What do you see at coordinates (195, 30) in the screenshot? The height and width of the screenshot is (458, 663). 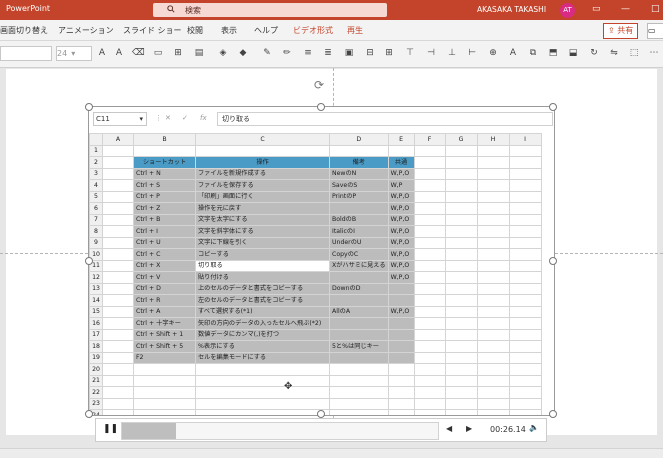 I see `tab-review: 校閲` at bounding box center [195, 30].